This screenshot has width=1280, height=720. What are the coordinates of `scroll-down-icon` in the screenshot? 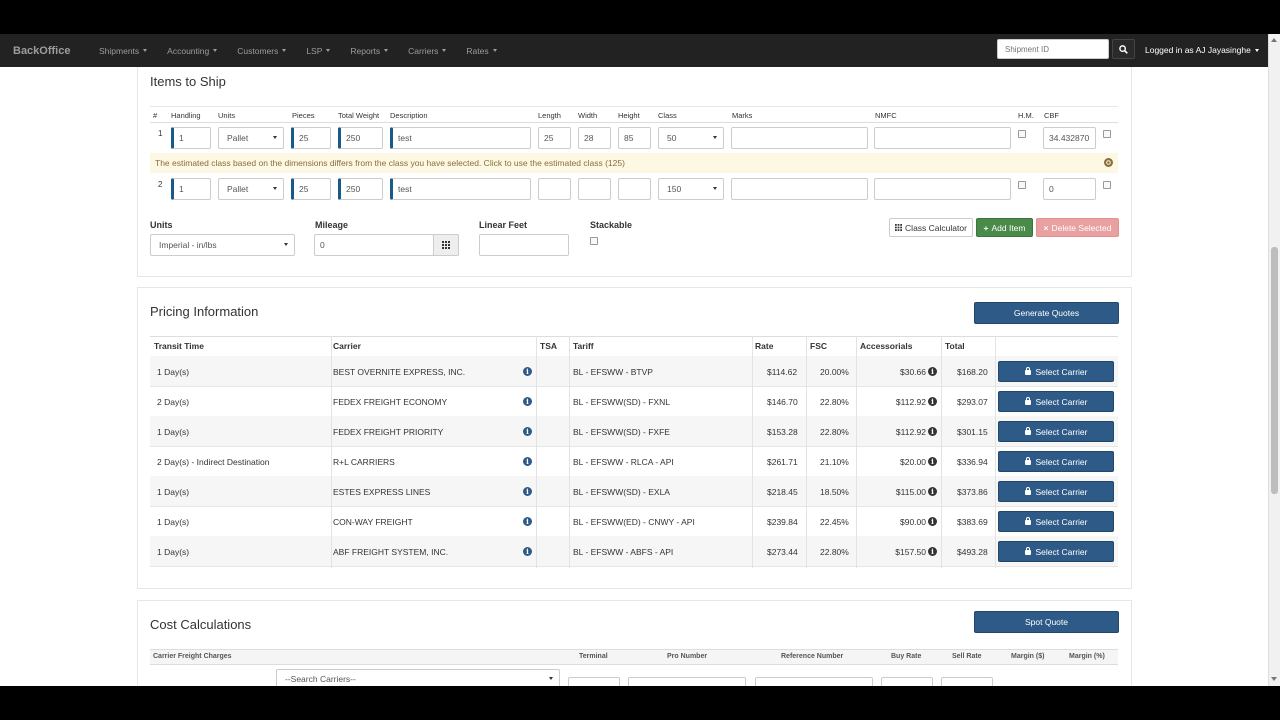 It's located at (1274, 679).